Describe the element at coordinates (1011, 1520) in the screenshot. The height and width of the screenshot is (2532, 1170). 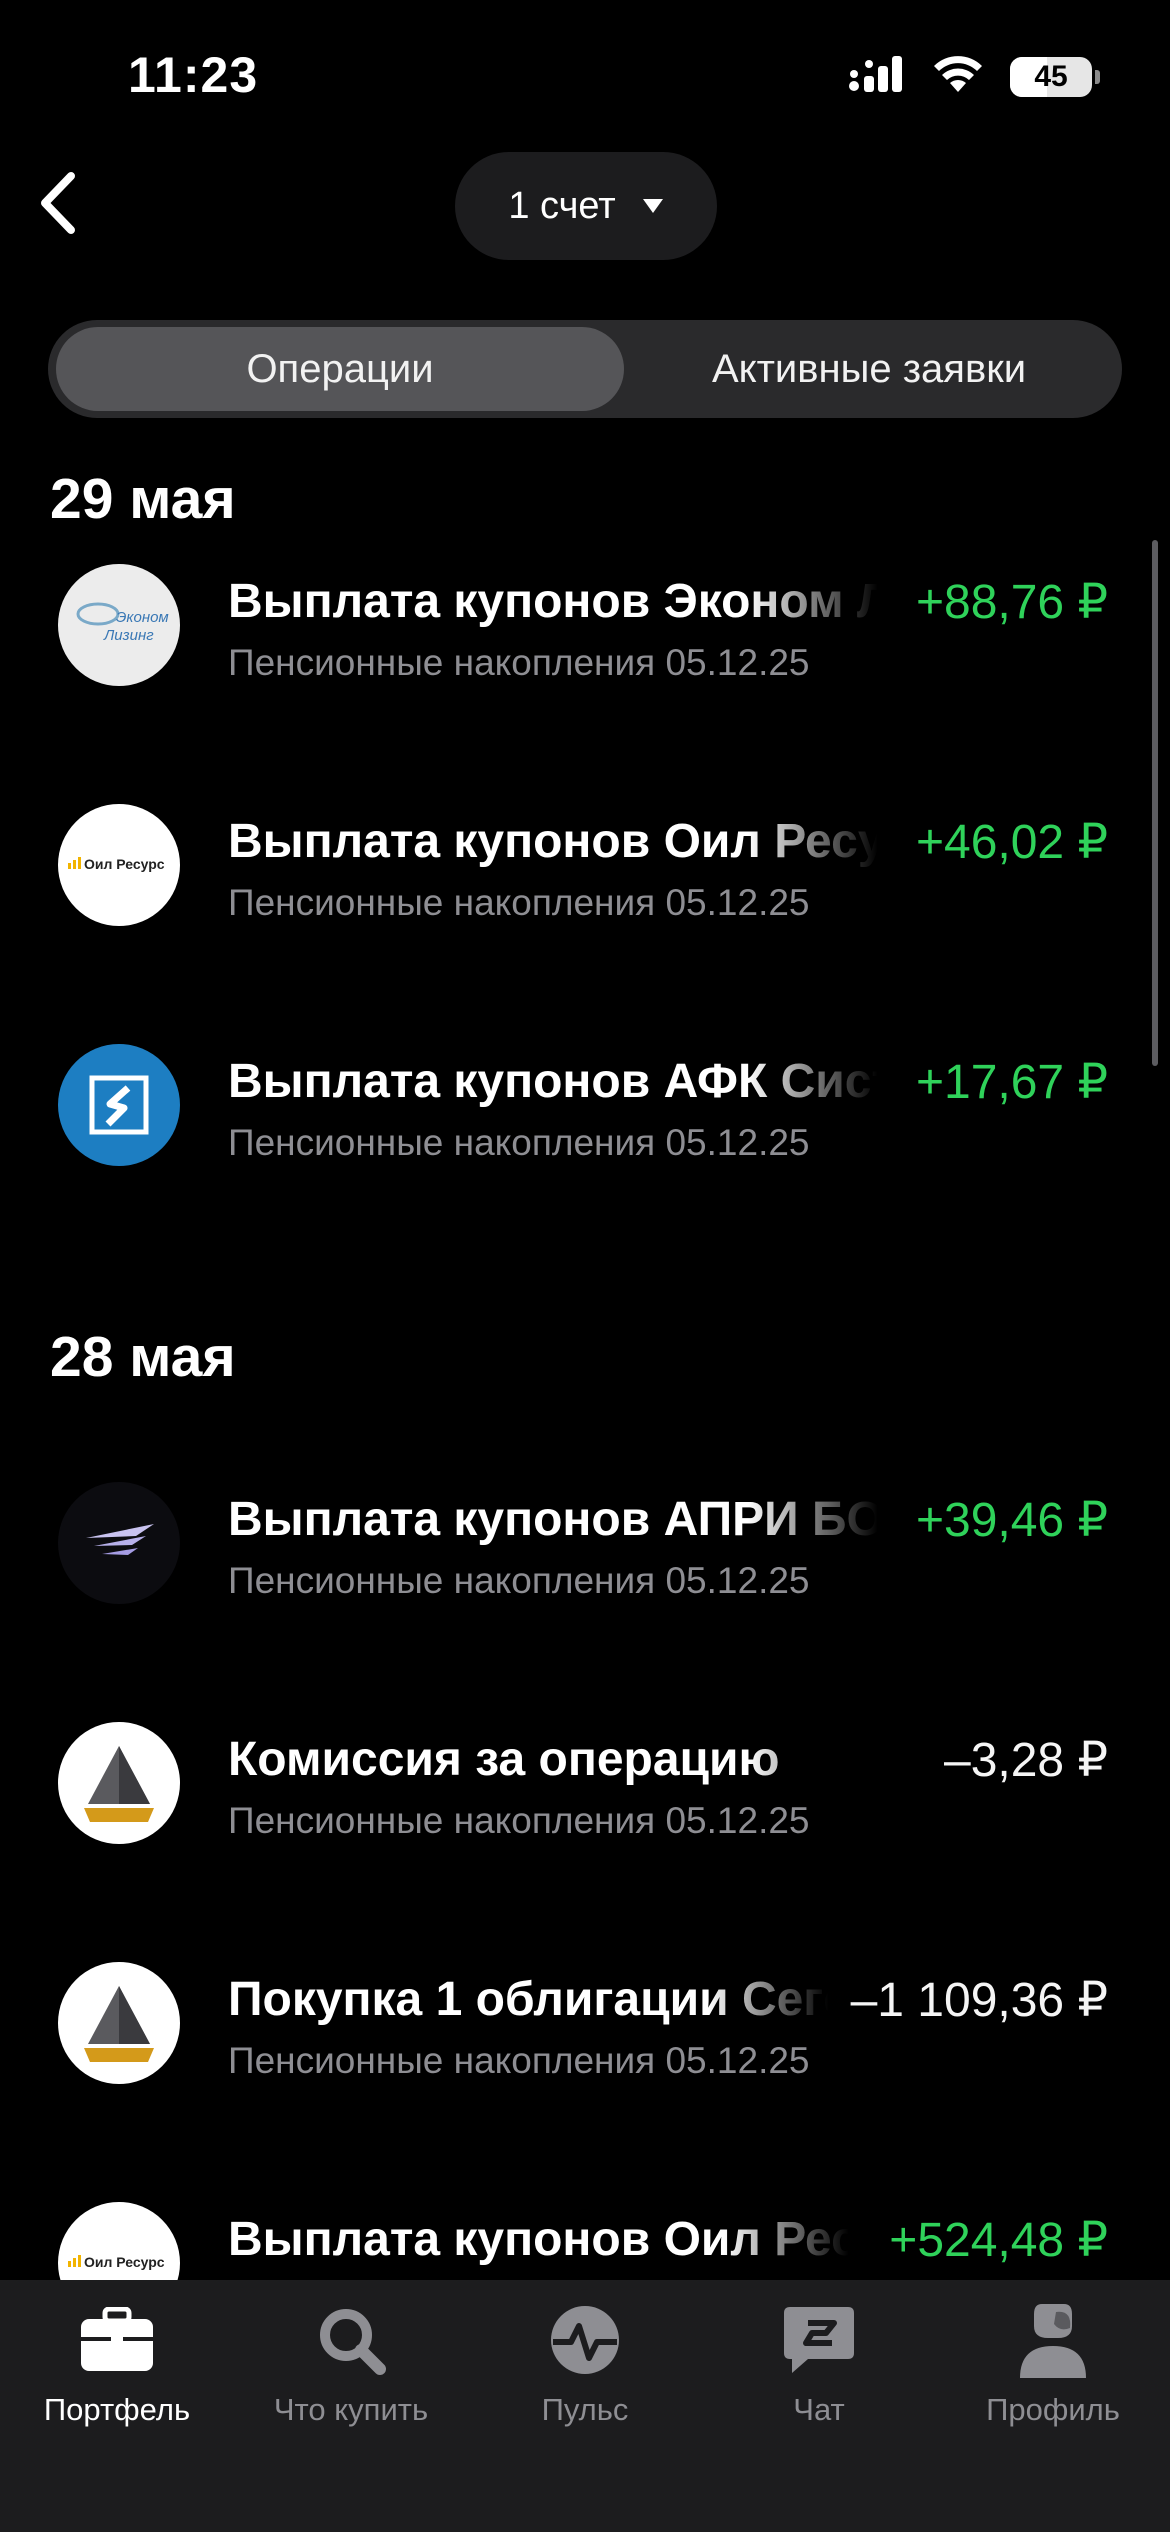
I see `operation-amount: +39,46 ₽` at that location.